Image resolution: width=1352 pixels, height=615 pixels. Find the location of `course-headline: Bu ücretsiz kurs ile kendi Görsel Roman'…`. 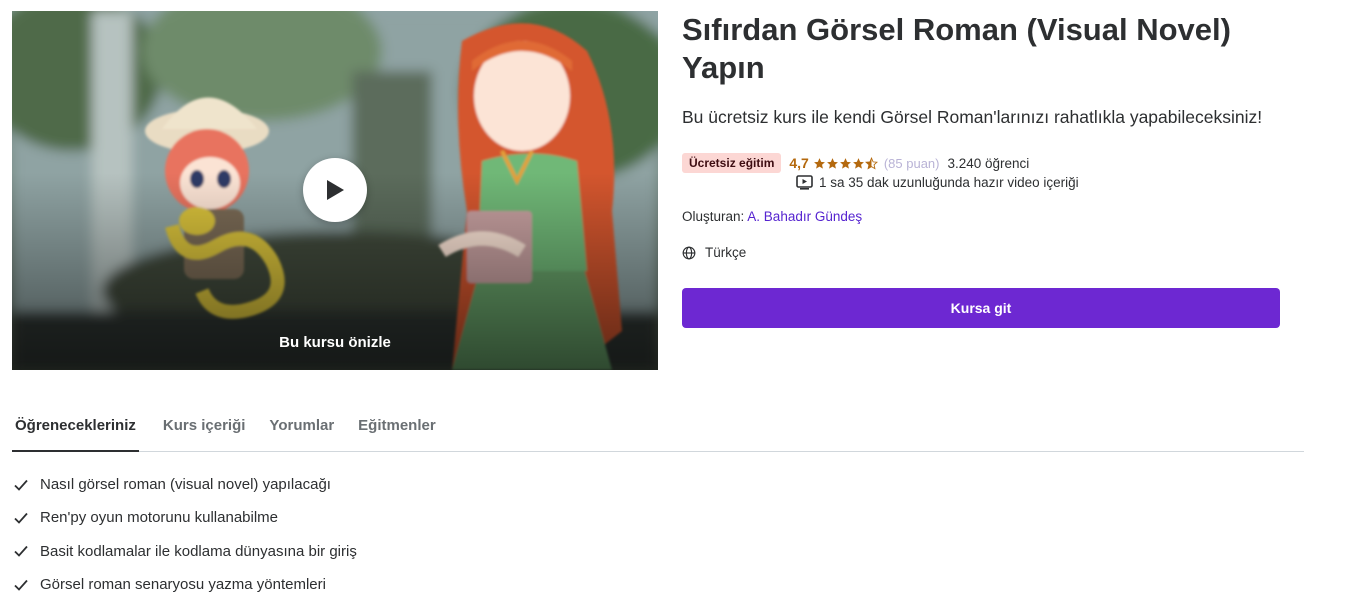

course-headline: Bu ücretsiz kurs ile kendi Görsel Roman'… is located at coordinates (972, 117).